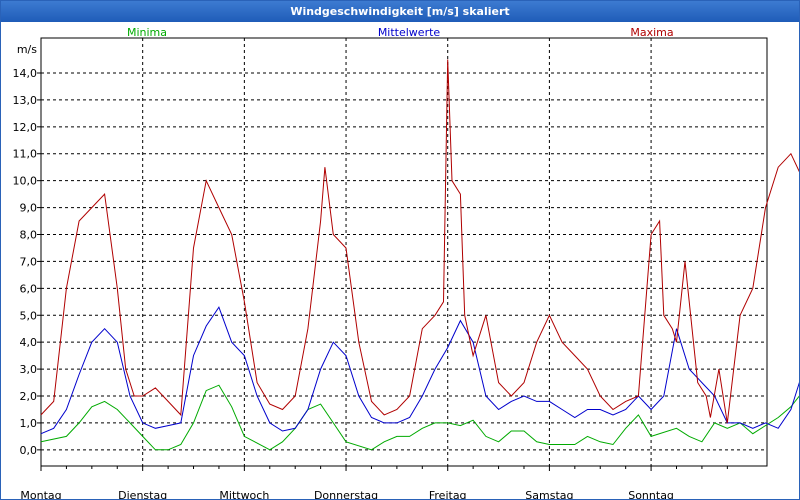 The height and width of the screenshot is (500, 800). What do you see at coordinates (25, 181) in the screenshot?
I see `y-tick-label: 10,0` at bounding box center [25, 181].